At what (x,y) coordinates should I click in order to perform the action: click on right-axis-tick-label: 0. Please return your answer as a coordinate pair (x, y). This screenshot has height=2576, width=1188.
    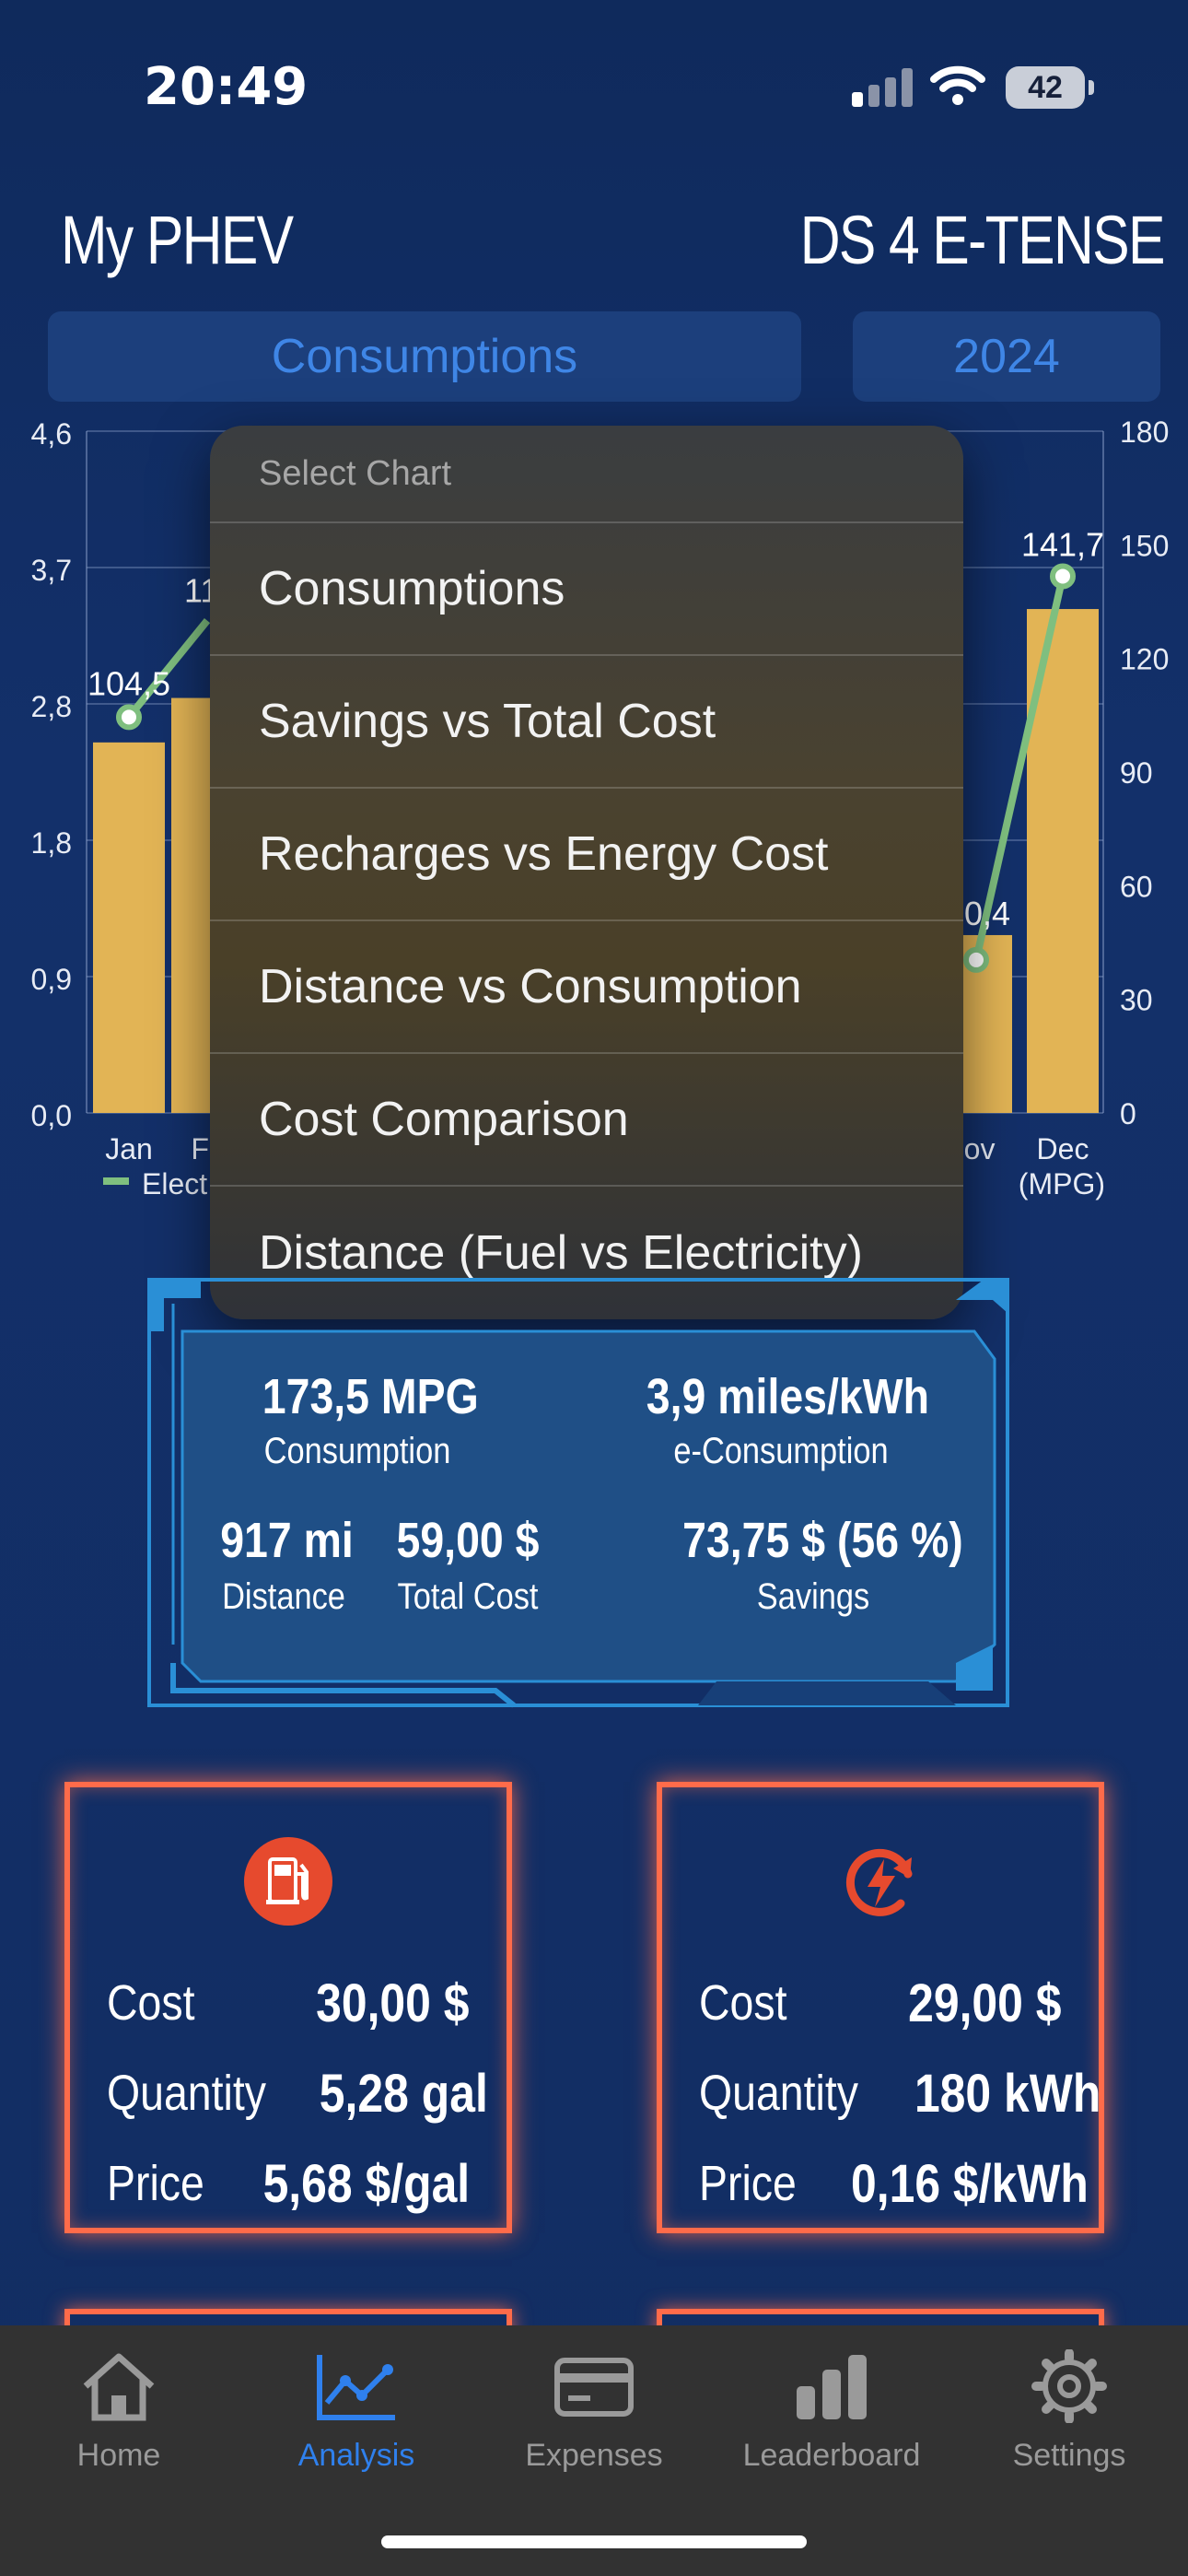
    Looking at the image, I should click on (1128, 1113).